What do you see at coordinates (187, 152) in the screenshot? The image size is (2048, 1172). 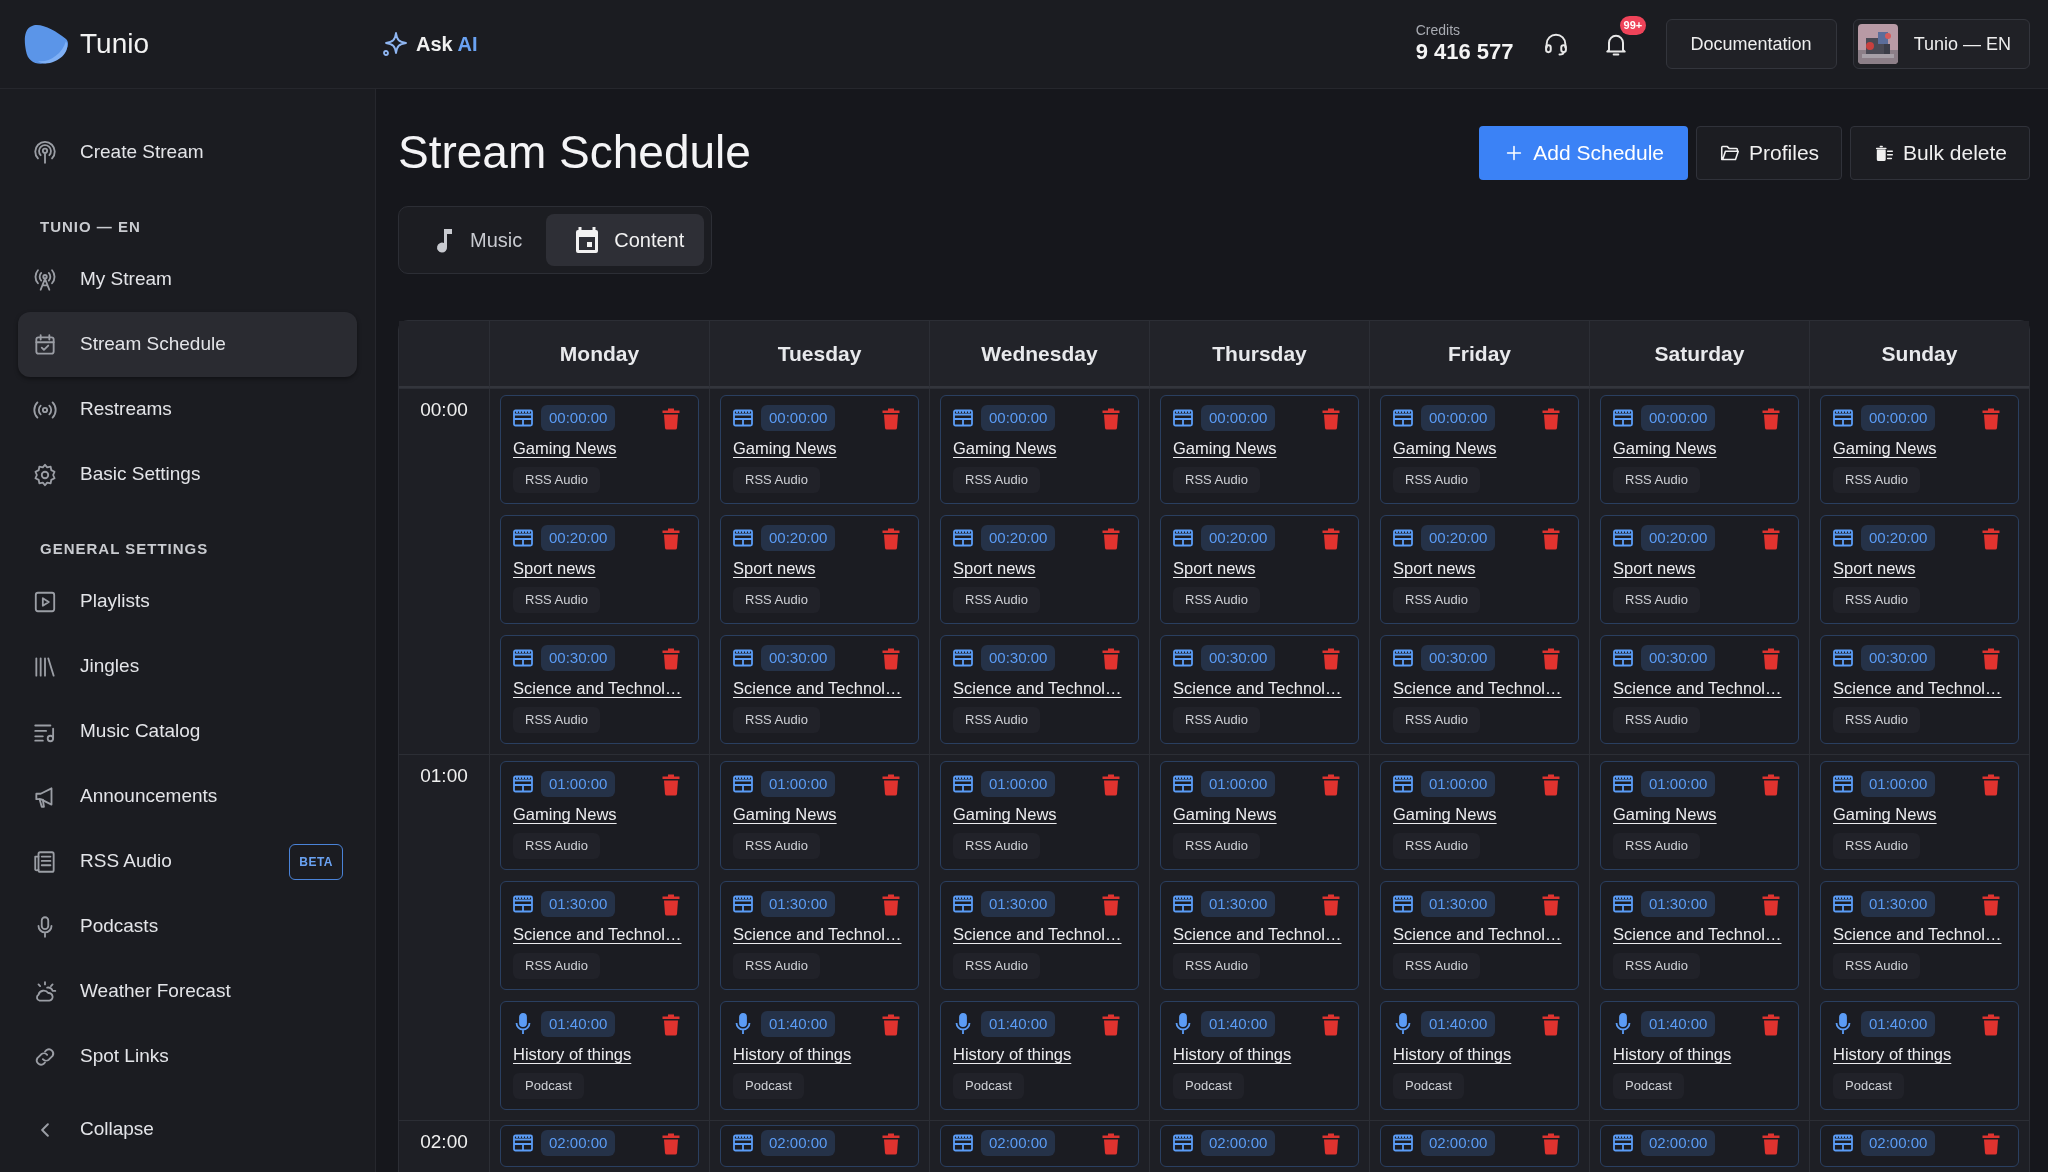 I see `sidebar-item: Create Stream` at bounding box center [187, 152].